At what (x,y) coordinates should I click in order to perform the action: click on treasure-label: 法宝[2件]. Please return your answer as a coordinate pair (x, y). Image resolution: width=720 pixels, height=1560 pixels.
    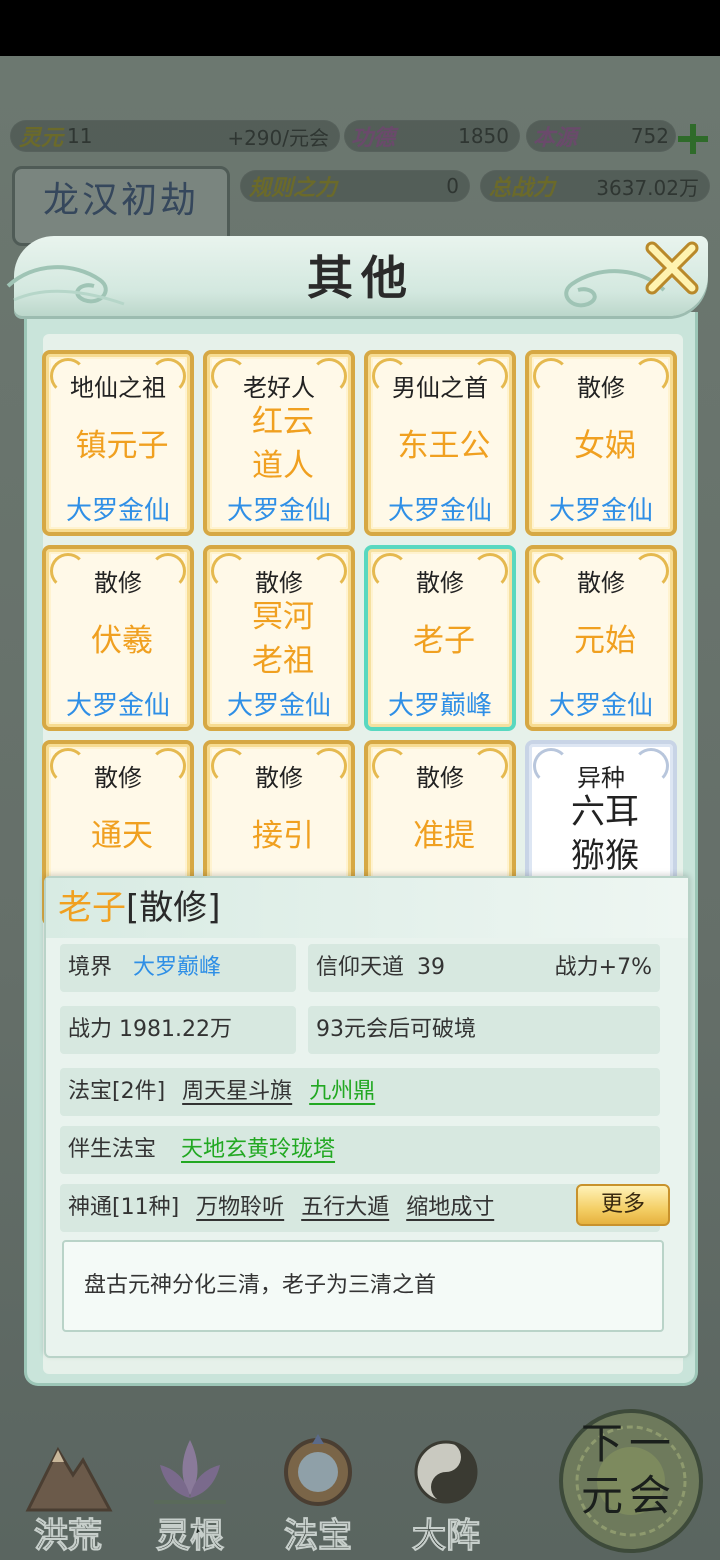
    Looking at the image, I should click on (117, 1091).